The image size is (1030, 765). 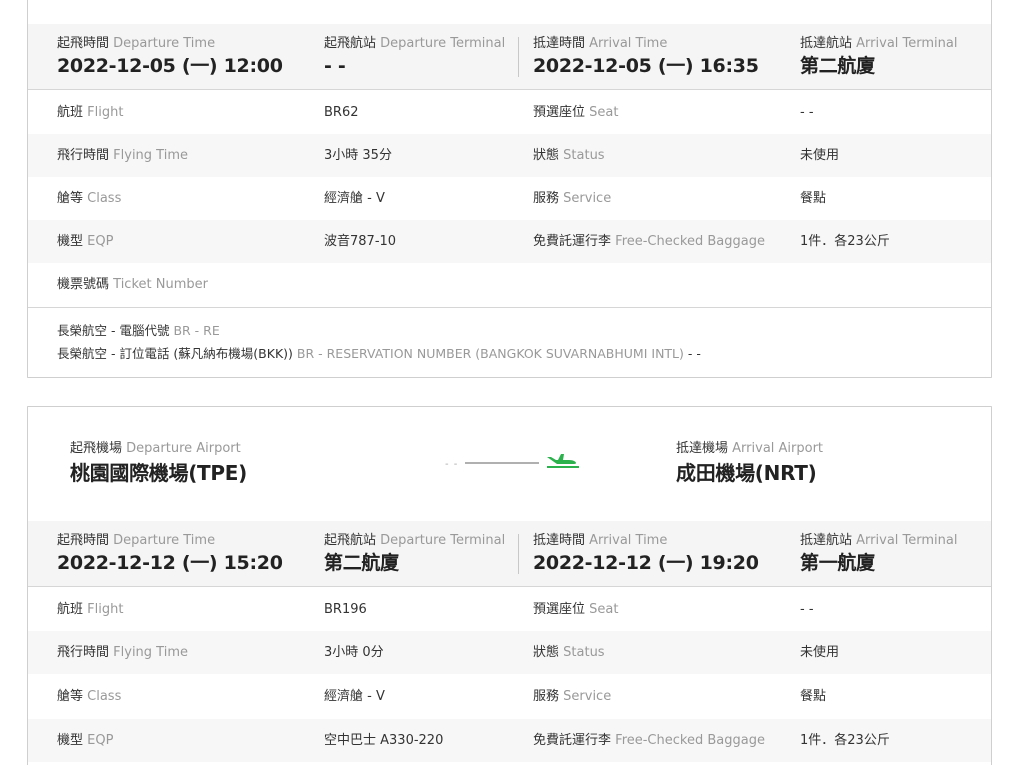 I want to click on aircraft-value: 空中巴士 A330-220, so click(x=384, y=740).